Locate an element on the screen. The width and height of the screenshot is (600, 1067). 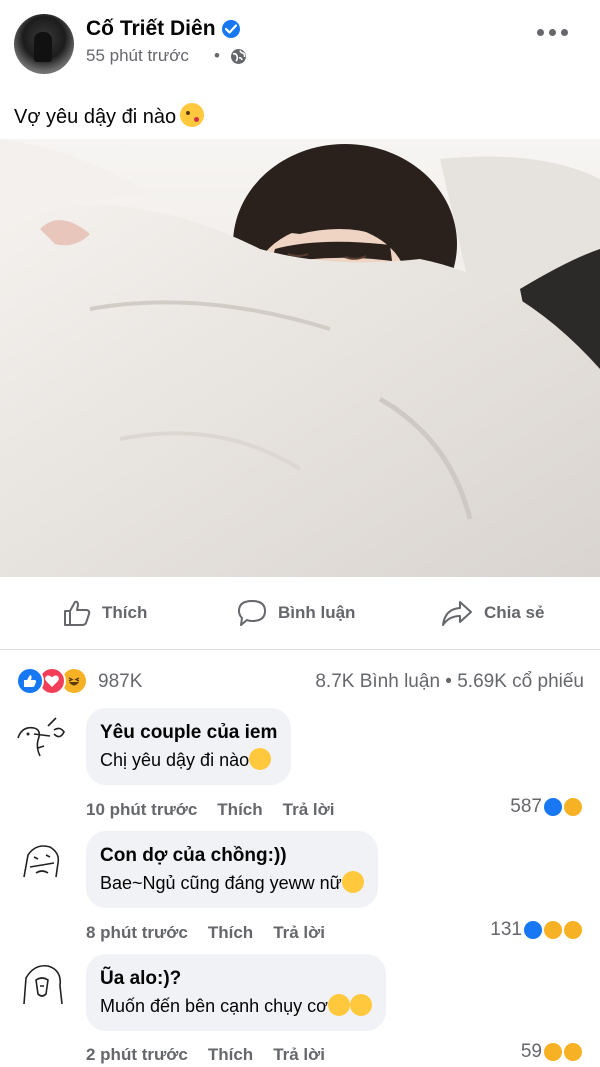
thumbs-up-icon is located at coordinates (77, 613).